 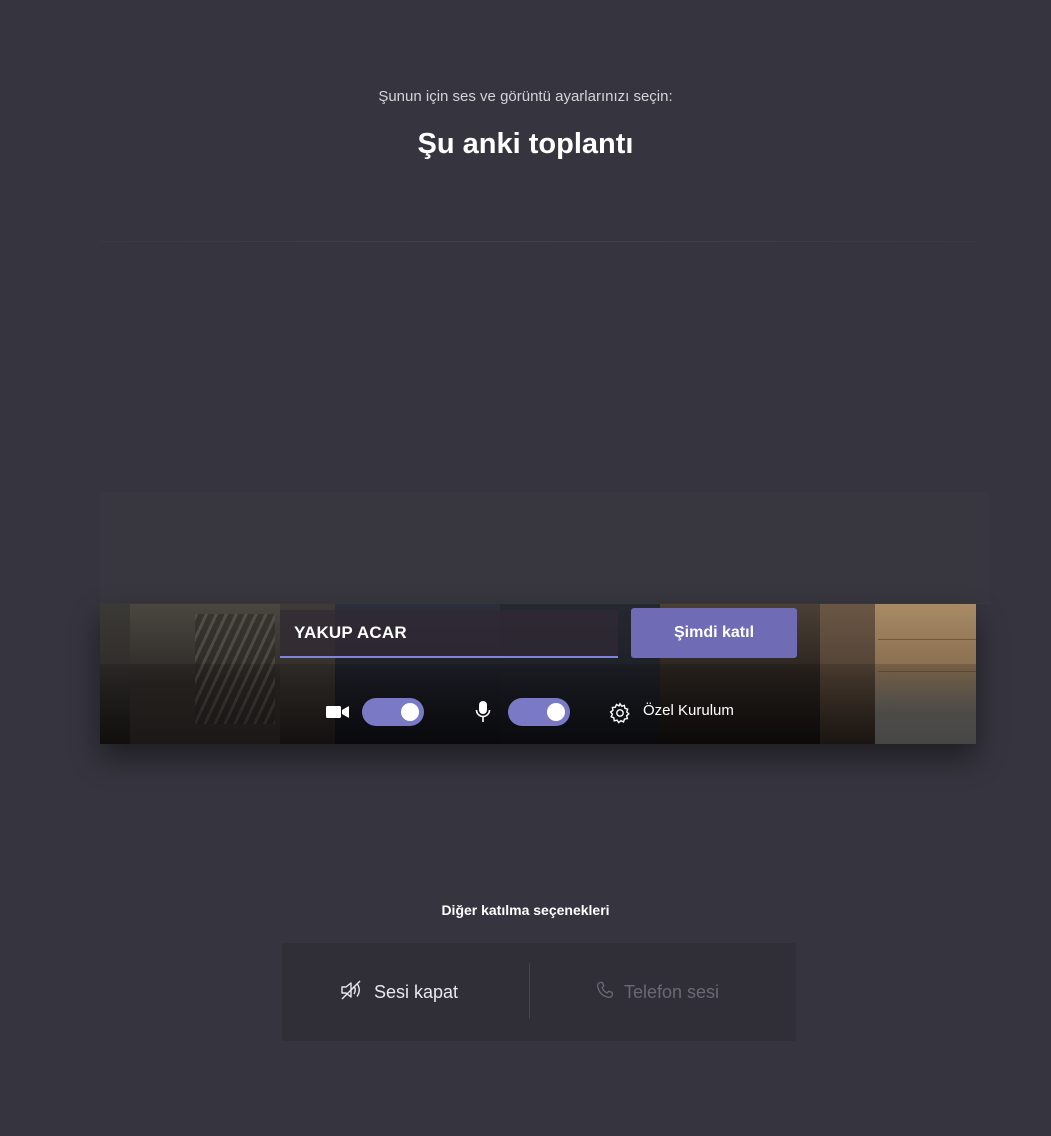 I want to click on options-divider, so click(x=529, y=991).